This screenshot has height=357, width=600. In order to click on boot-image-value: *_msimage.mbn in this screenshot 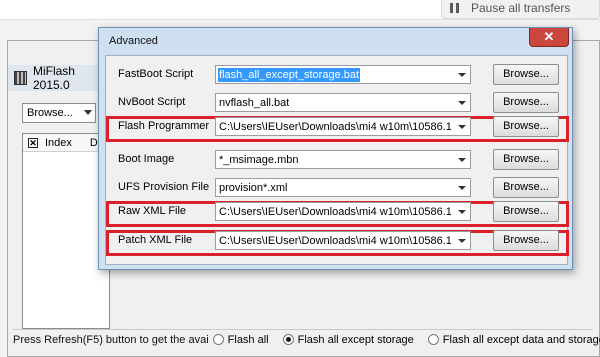, I will do `click(259, 160)`.